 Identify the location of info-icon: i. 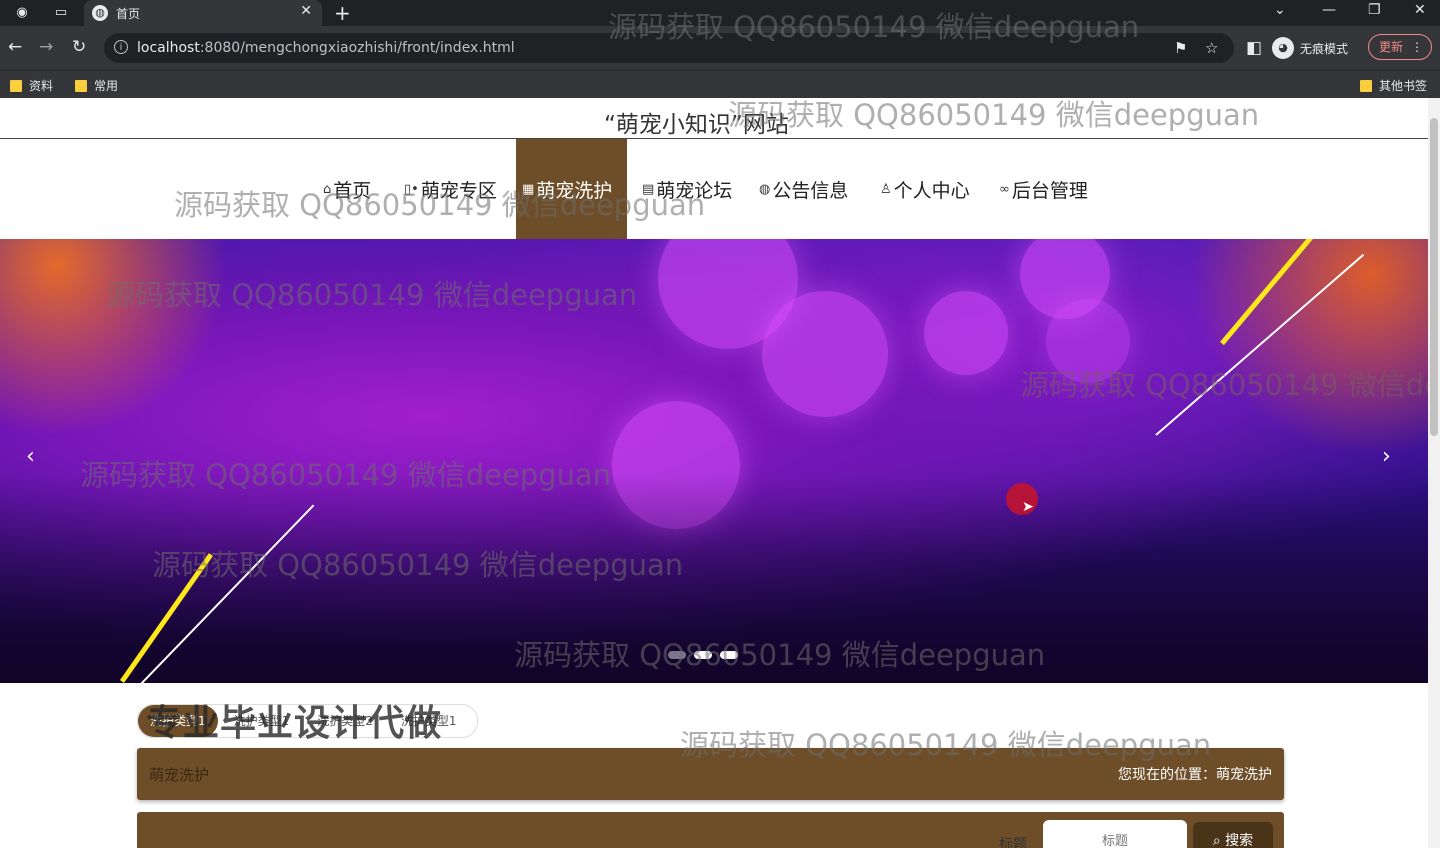
(121, 47).